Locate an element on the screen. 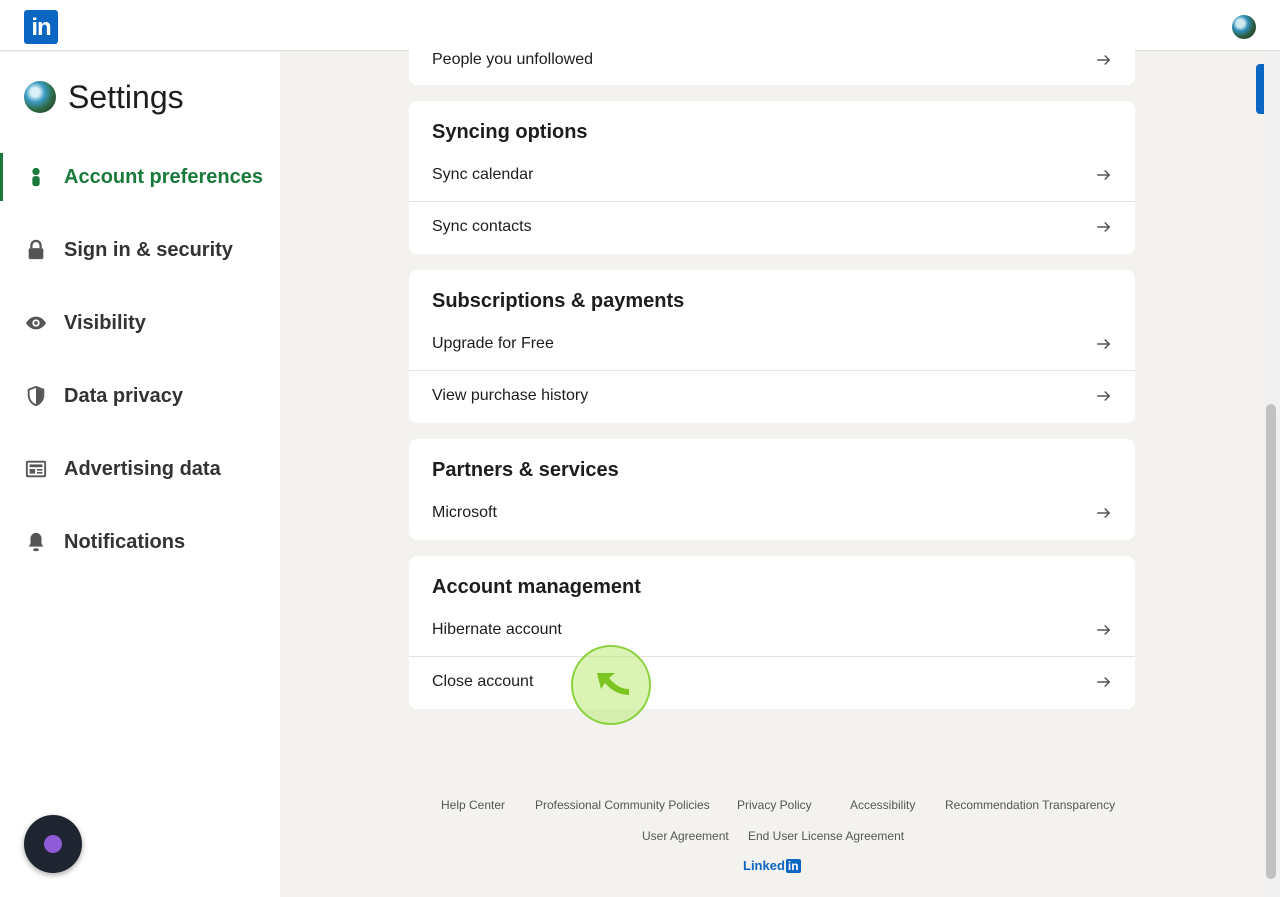 This screenshot has width=1280, height=897. section-title: Subscriptions & payments is located at coordinates (558, 301).